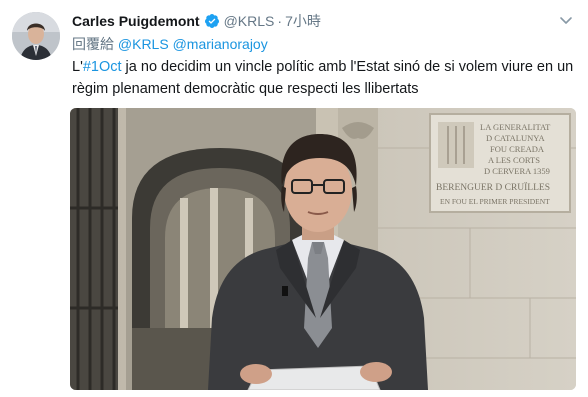 The width and height of the screenshot is (588, 397). What do you see at coordinates (566, 20) in the screenshot?
I see `chevron-down-icon` at bounding box center [566, 20].